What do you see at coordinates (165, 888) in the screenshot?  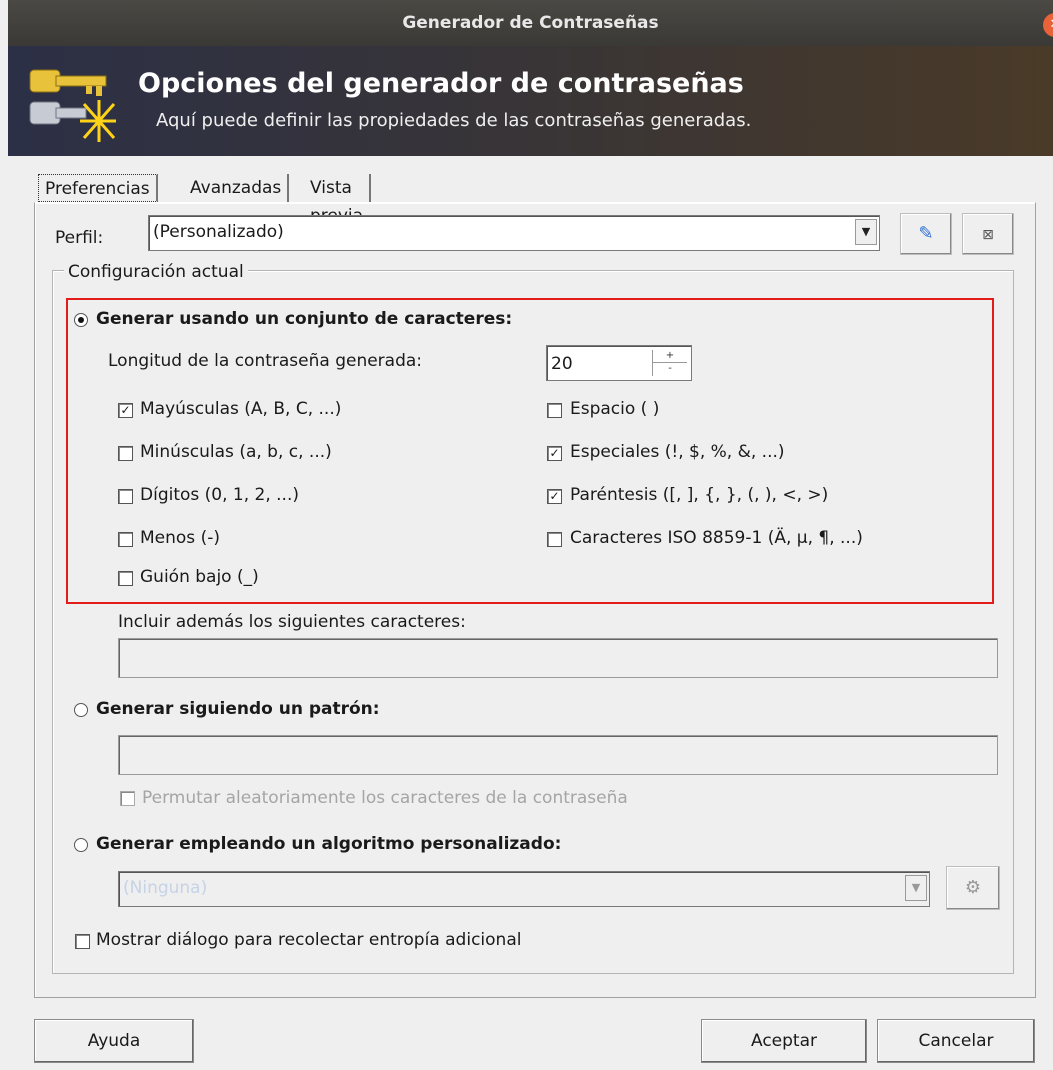 I see `algorithm-value: (Ninguna)` at bounding box center [165, 888].